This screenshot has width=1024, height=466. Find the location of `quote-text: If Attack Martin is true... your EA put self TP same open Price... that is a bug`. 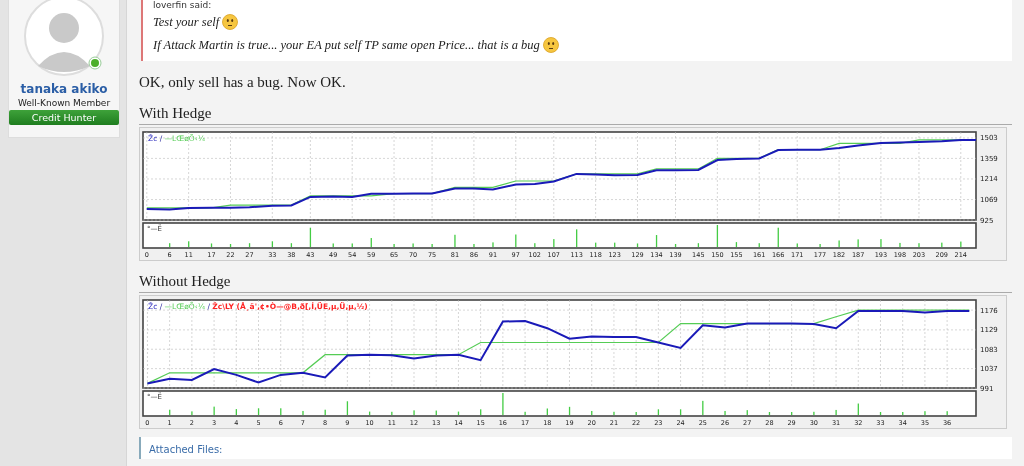

quote-text: If Attack Martin is true... your EA put self TP same open Price... that is a bug is located at coordinates (346, 45).